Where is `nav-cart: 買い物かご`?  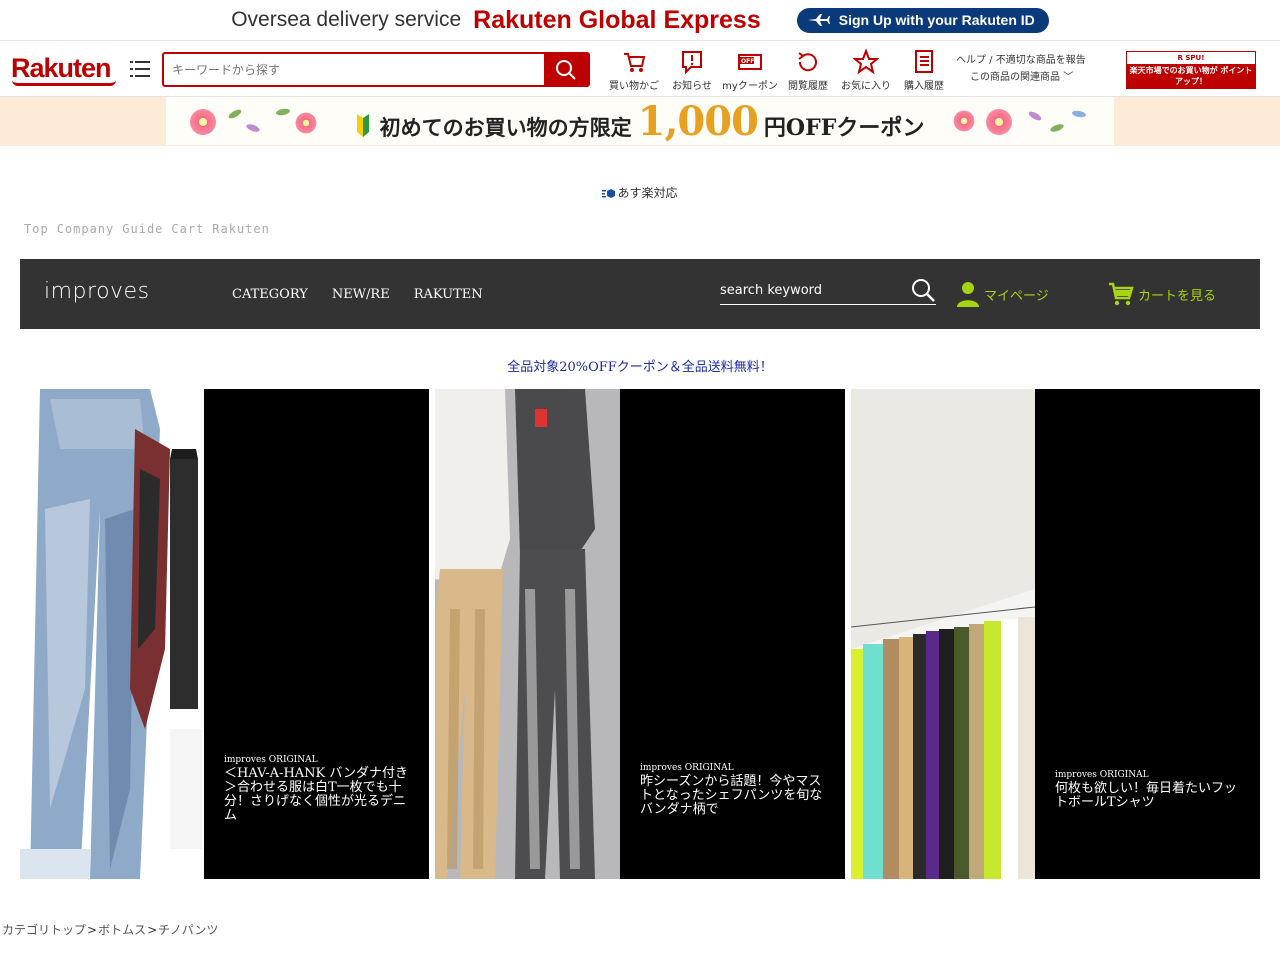
nav-cart: 買い物かご is located at coordinates (634, 70).